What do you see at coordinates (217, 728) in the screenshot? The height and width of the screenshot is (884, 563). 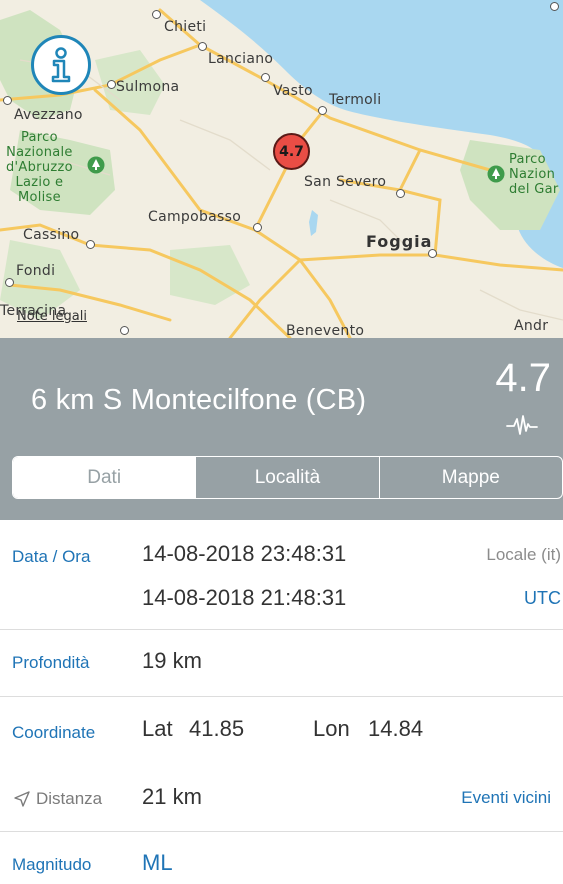 I see `latitude-value: 41.85` at bounding box center [217, 728].